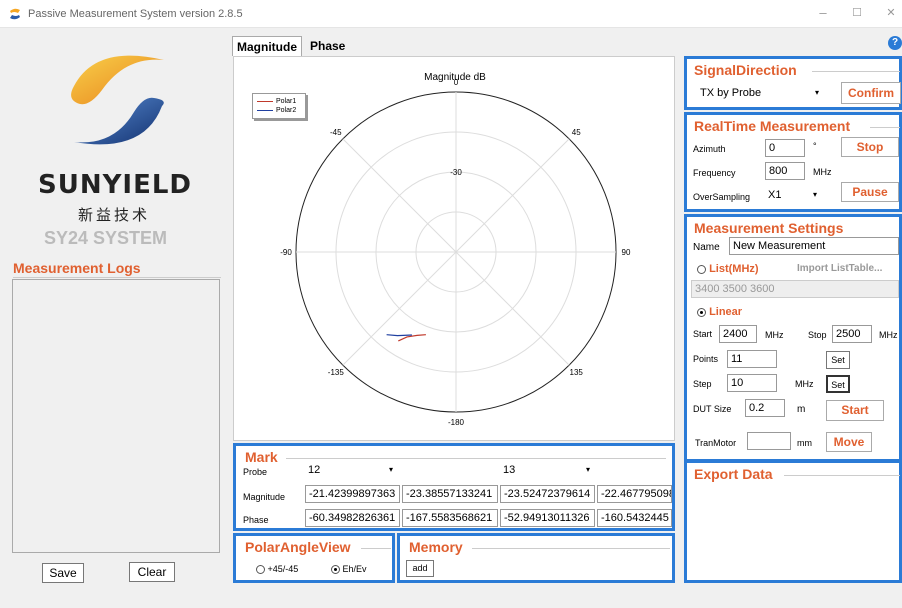 This screenshot has width=902, height=608. Describe the element at coordinates (842, 475) in the screenshot. I see `export-data-divider` at that location.